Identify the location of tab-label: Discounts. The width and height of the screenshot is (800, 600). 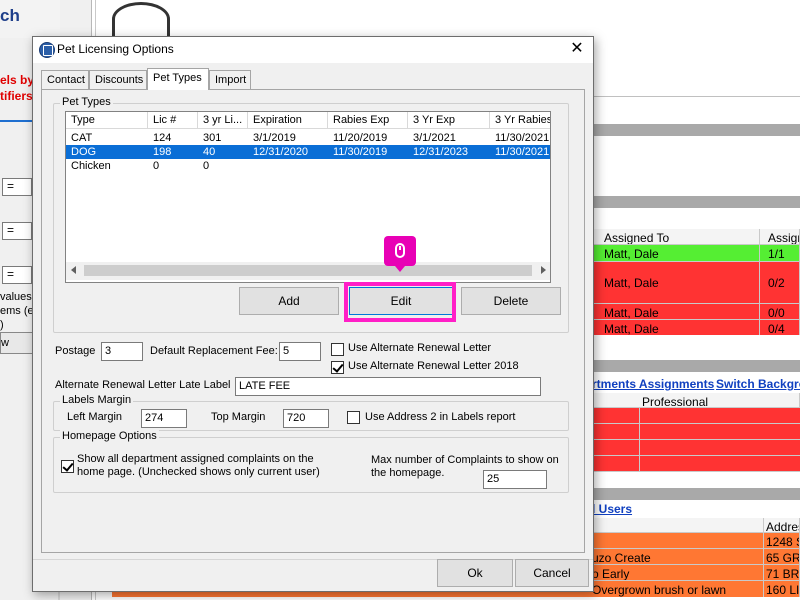
(119, 80).